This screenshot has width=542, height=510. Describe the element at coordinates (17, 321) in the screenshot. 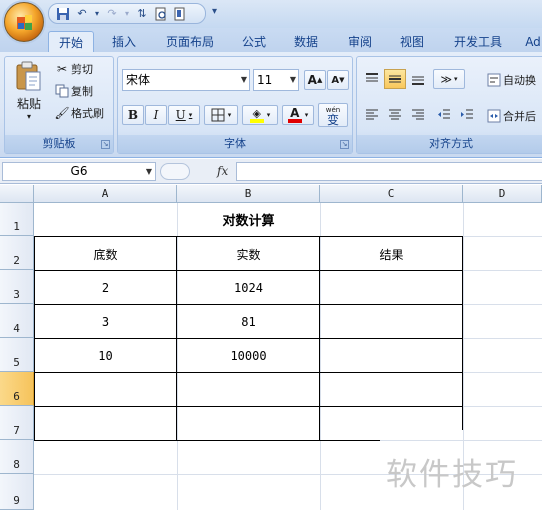

I see `row-header-4: 4` at that location.